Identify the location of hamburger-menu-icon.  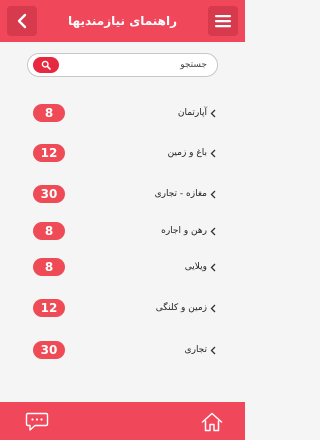
(223, 21).